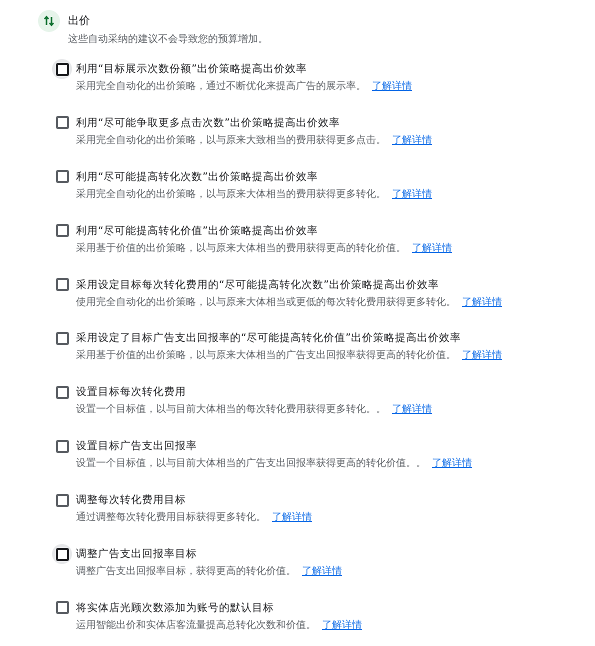 The width and height of the screenshot is (595, 646). What do you see at coordinates (258, 285) in the screenshot?
I see `item-title: 采用设定目标每次转化费用的“尽可能提高转化次数”出价策略提高出价效率` at bounding box center [258, 285].